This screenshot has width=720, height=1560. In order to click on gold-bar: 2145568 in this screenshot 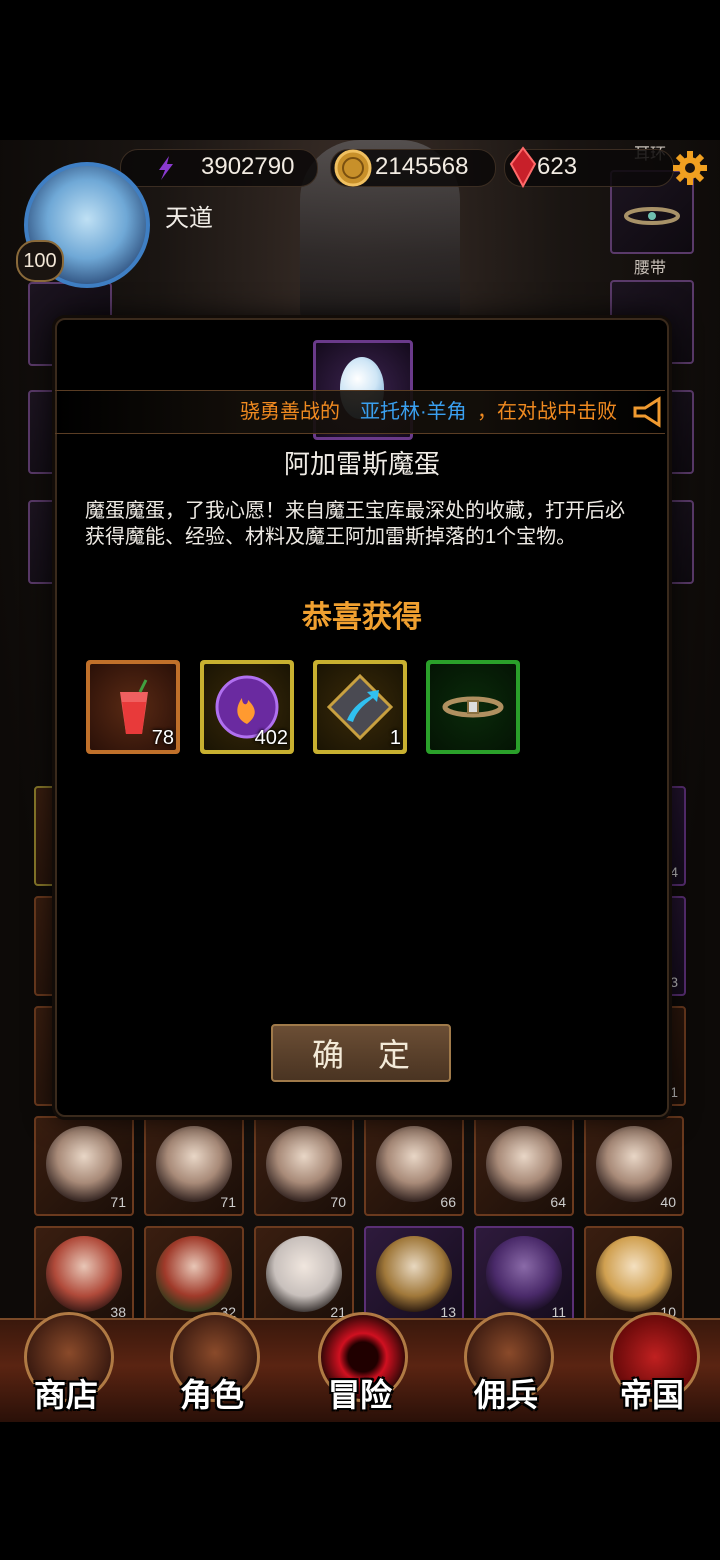, I will do `click(413, 168)`.